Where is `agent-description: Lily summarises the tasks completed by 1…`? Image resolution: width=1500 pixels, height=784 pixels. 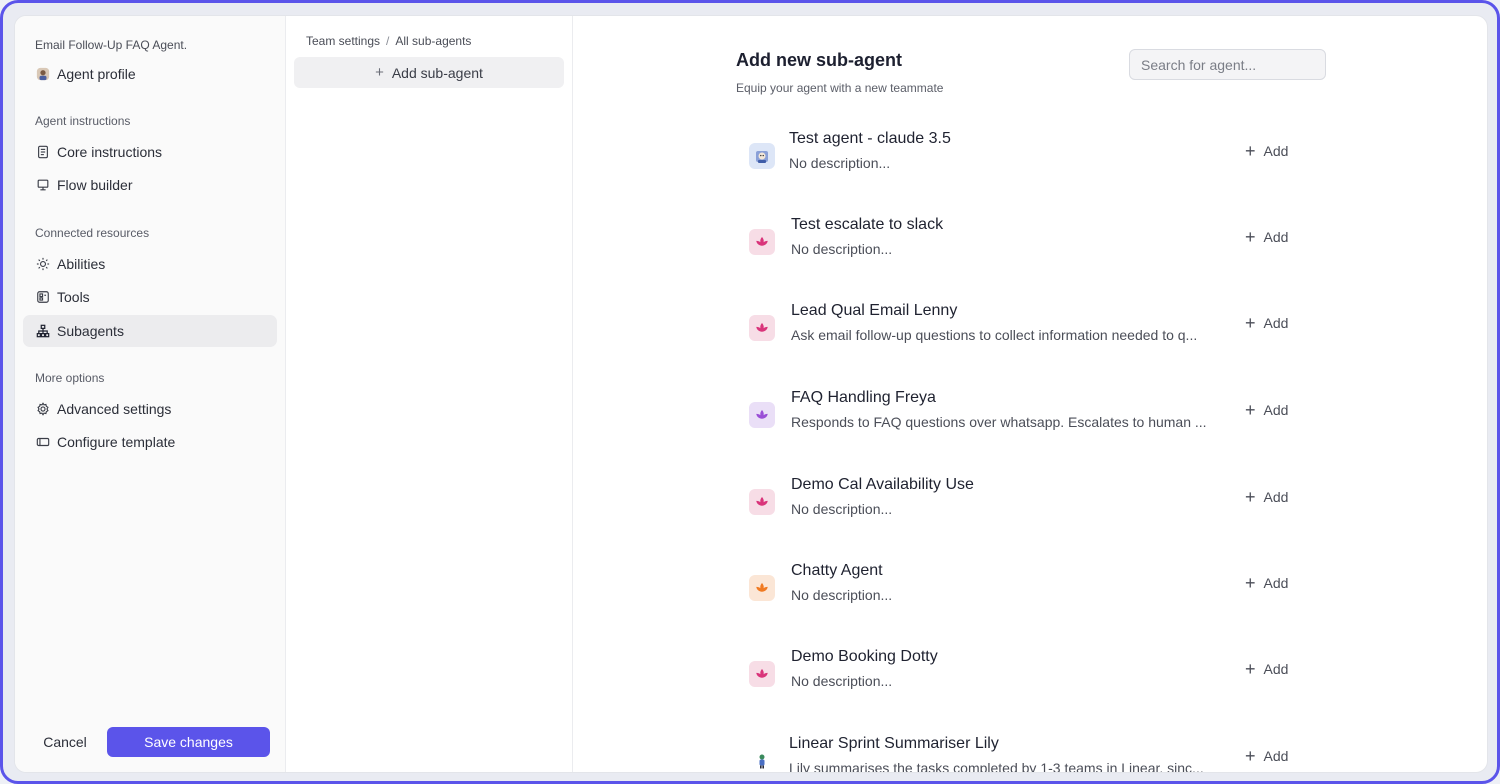
agent-description: Lily summarises the tasks completed by 1… is located at coordinates (996, 766).